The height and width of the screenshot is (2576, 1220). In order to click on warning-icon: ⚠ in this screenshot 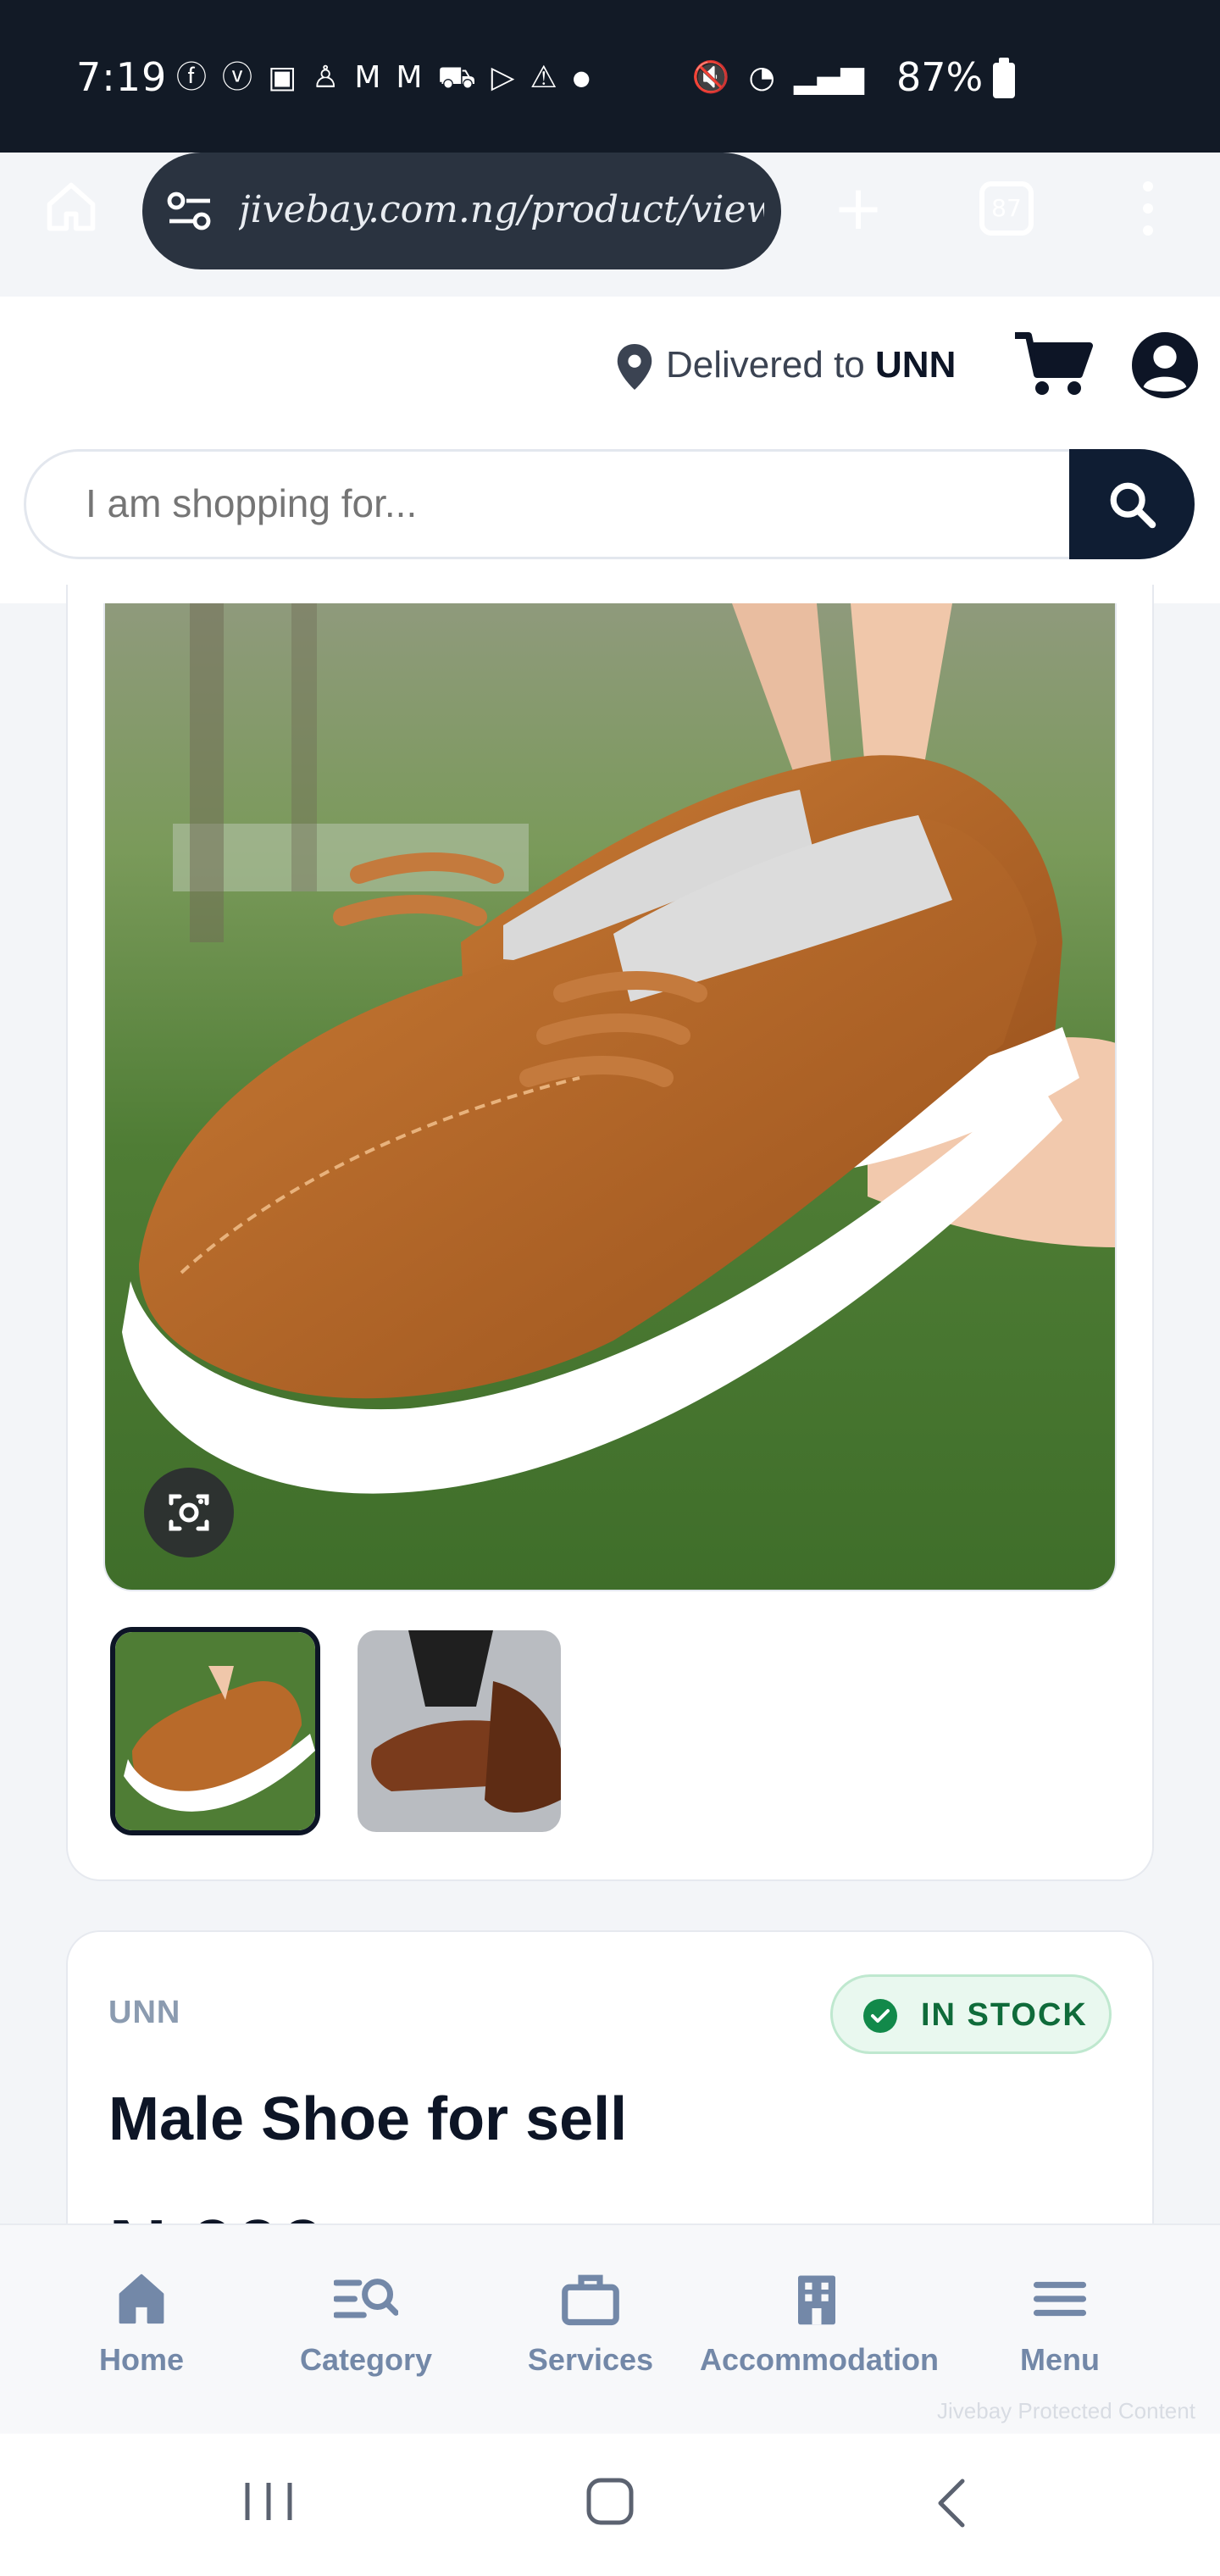, I will do `click(543, 77)`.